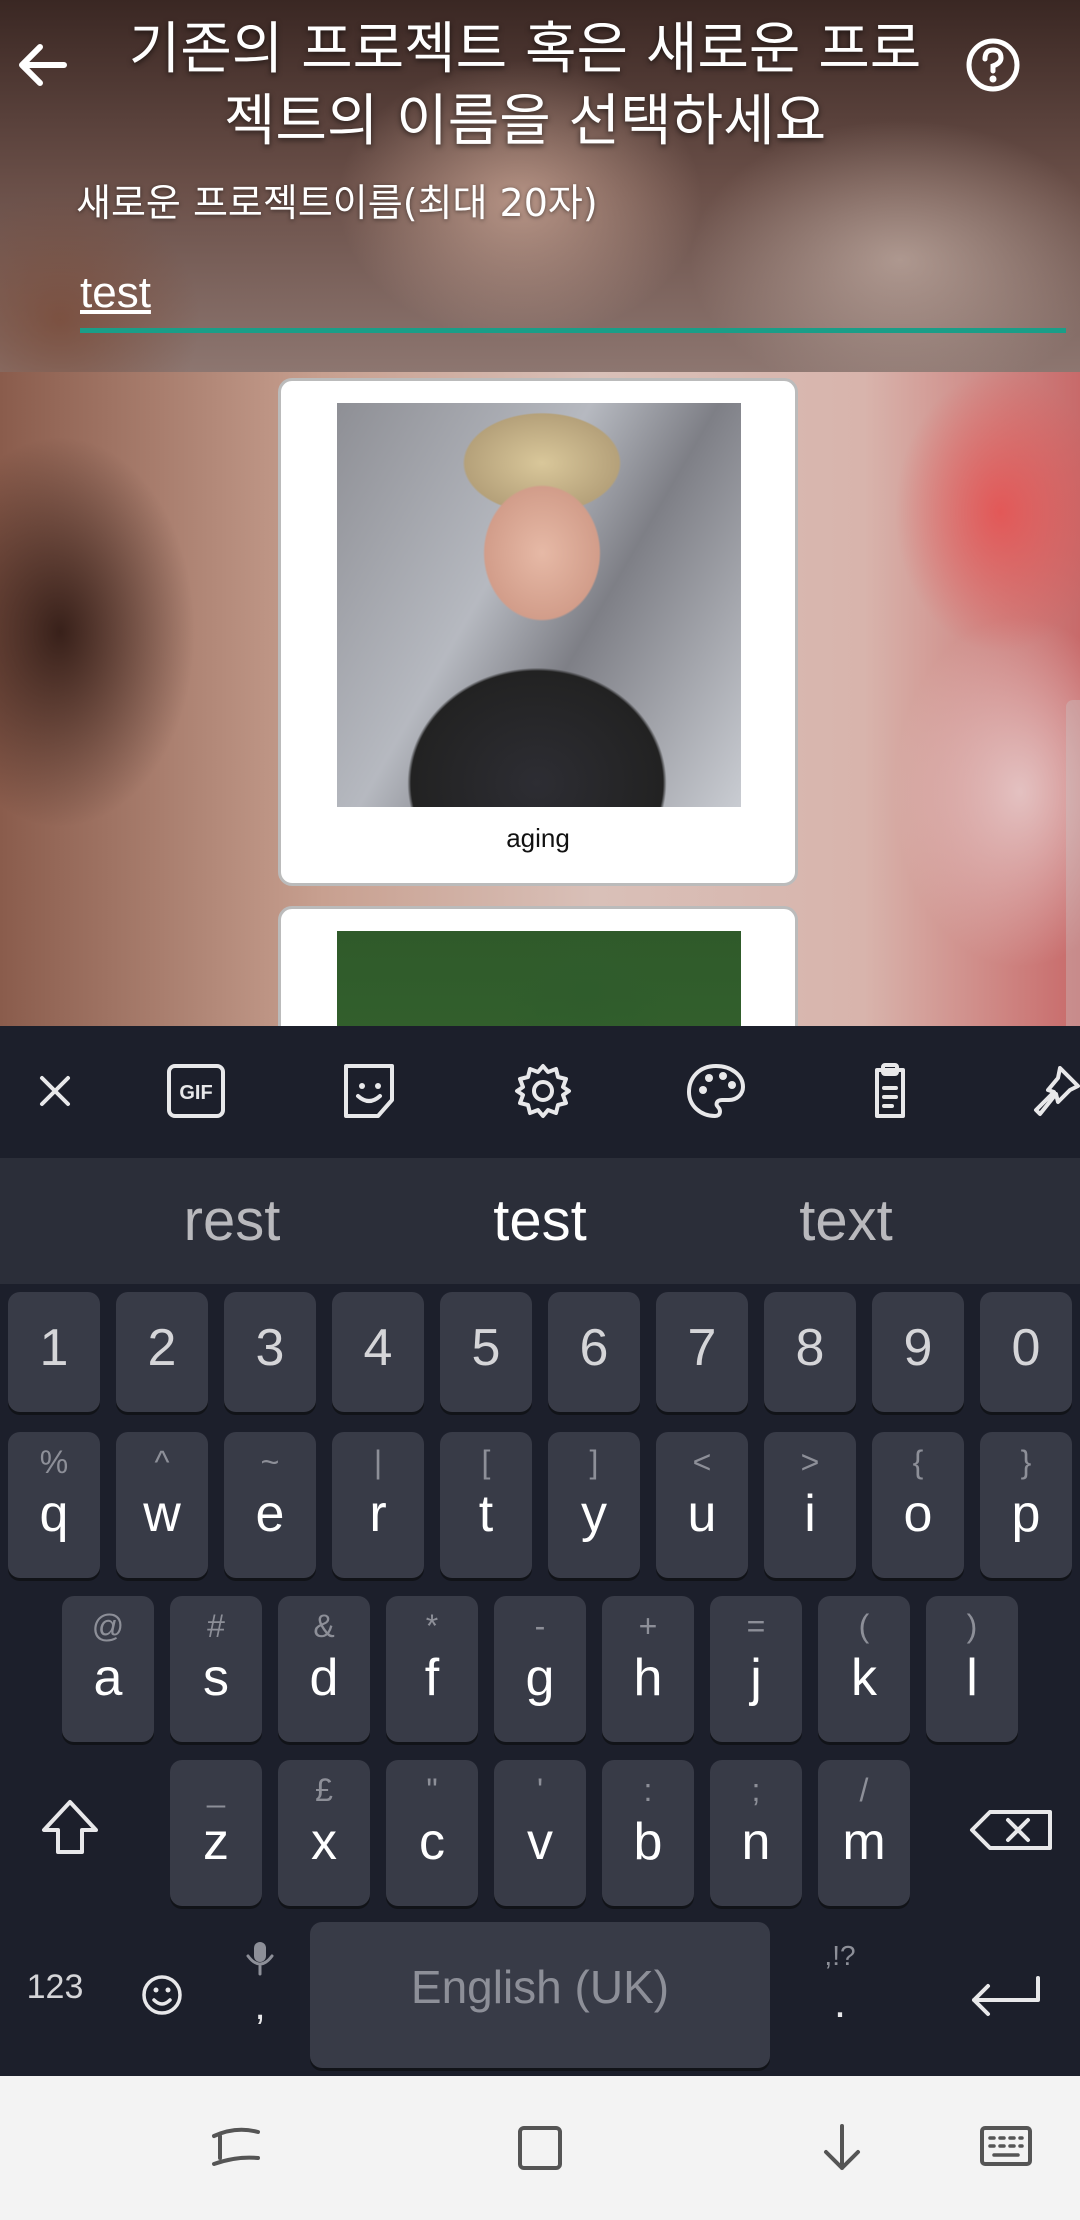 The width and height of the screenshot is (1080, 2220). I want to click on project-card, so click(538, 966).